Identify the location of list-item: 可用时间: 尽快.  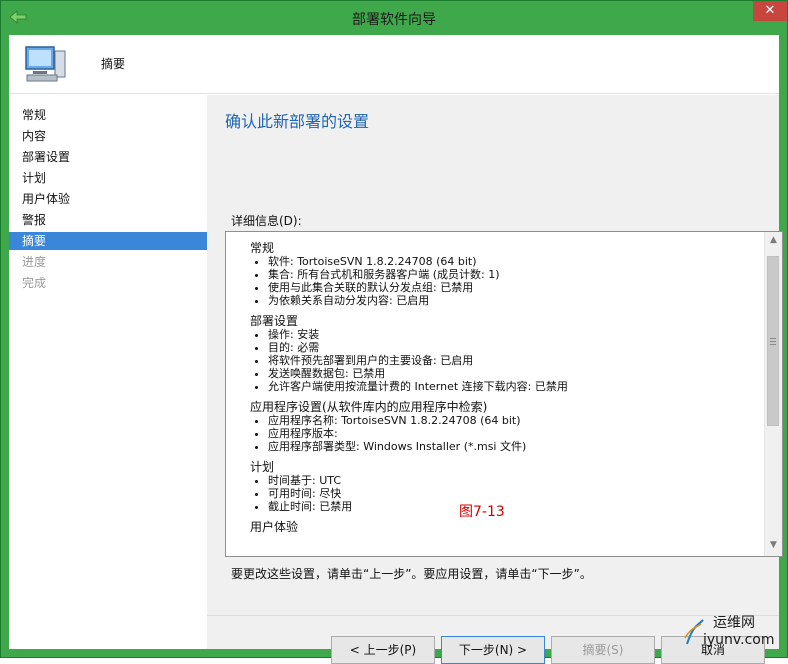
(509, 493).